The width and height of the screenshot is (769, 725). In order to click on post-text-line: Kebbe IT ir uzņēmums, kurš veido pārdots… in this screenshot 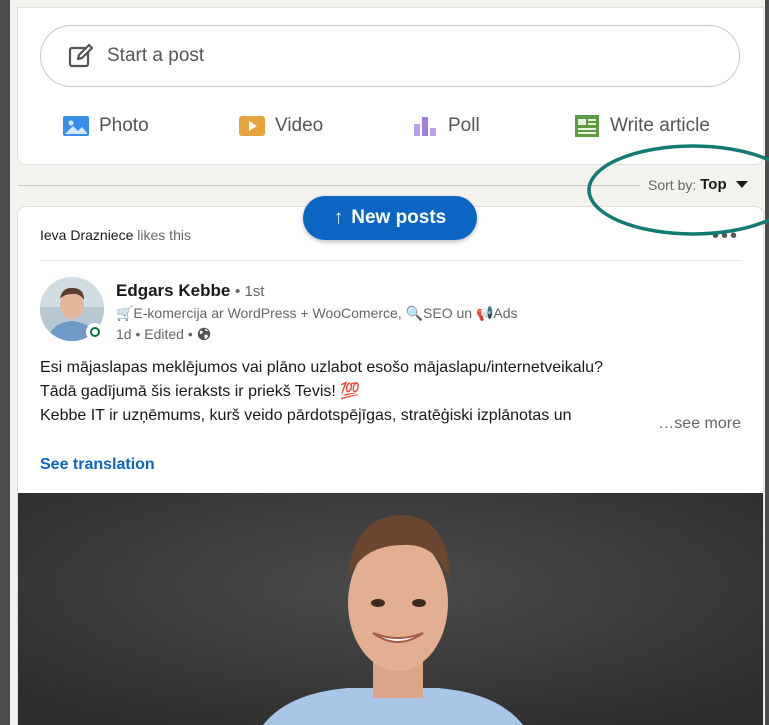, I will do `click(306, 415)`.